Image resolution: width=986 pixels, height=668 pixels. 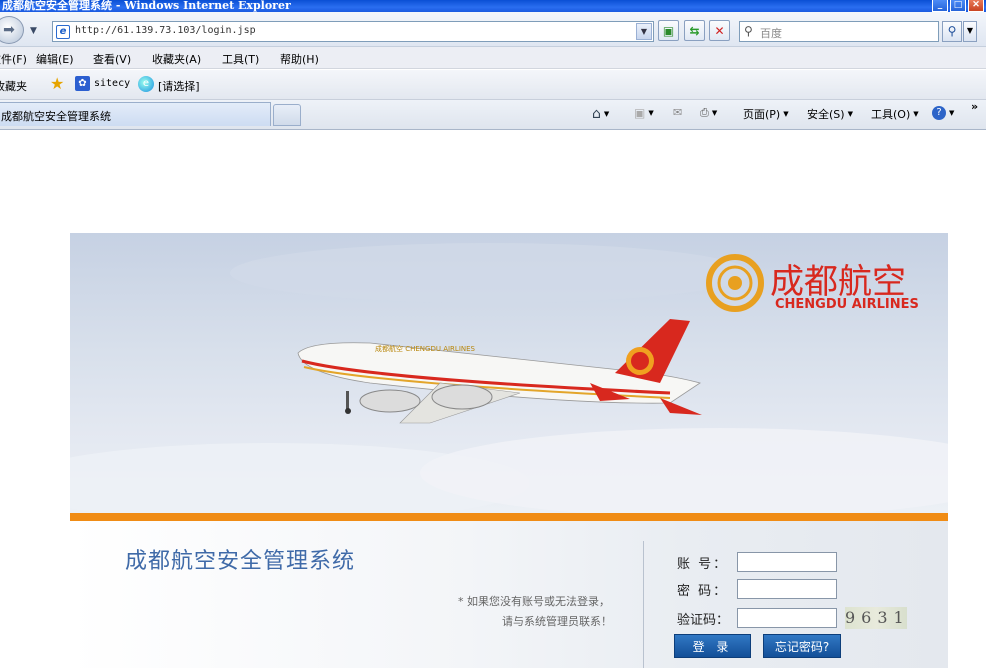 What do you see at coordinates (970, 31) in the screenshot?
I see `search-options-dropdown: ▼` at bounding box center [970, 31].